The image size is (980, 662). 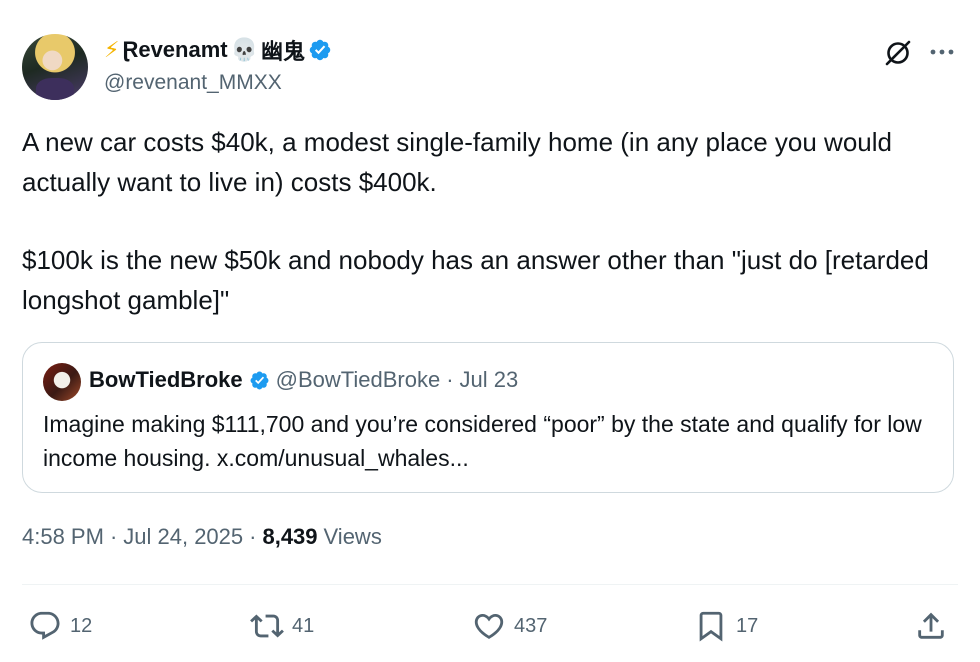 What do you see at coordinates (726, 626) in the screenshot?
I see `bookmark-button: 17` at bounding box center [726, 626].